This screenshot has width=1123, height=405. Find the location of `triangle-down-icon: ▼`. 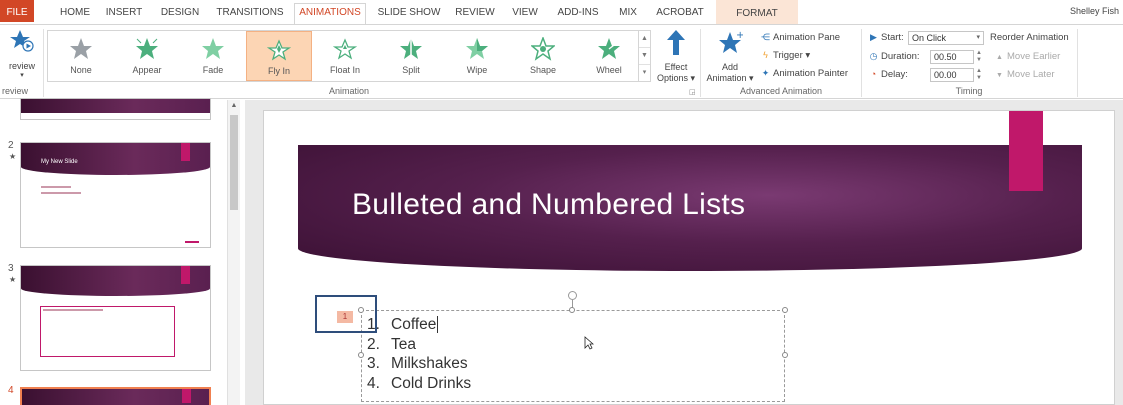

triangle-down-icon: ▼ is located at coordinates (999, 75).